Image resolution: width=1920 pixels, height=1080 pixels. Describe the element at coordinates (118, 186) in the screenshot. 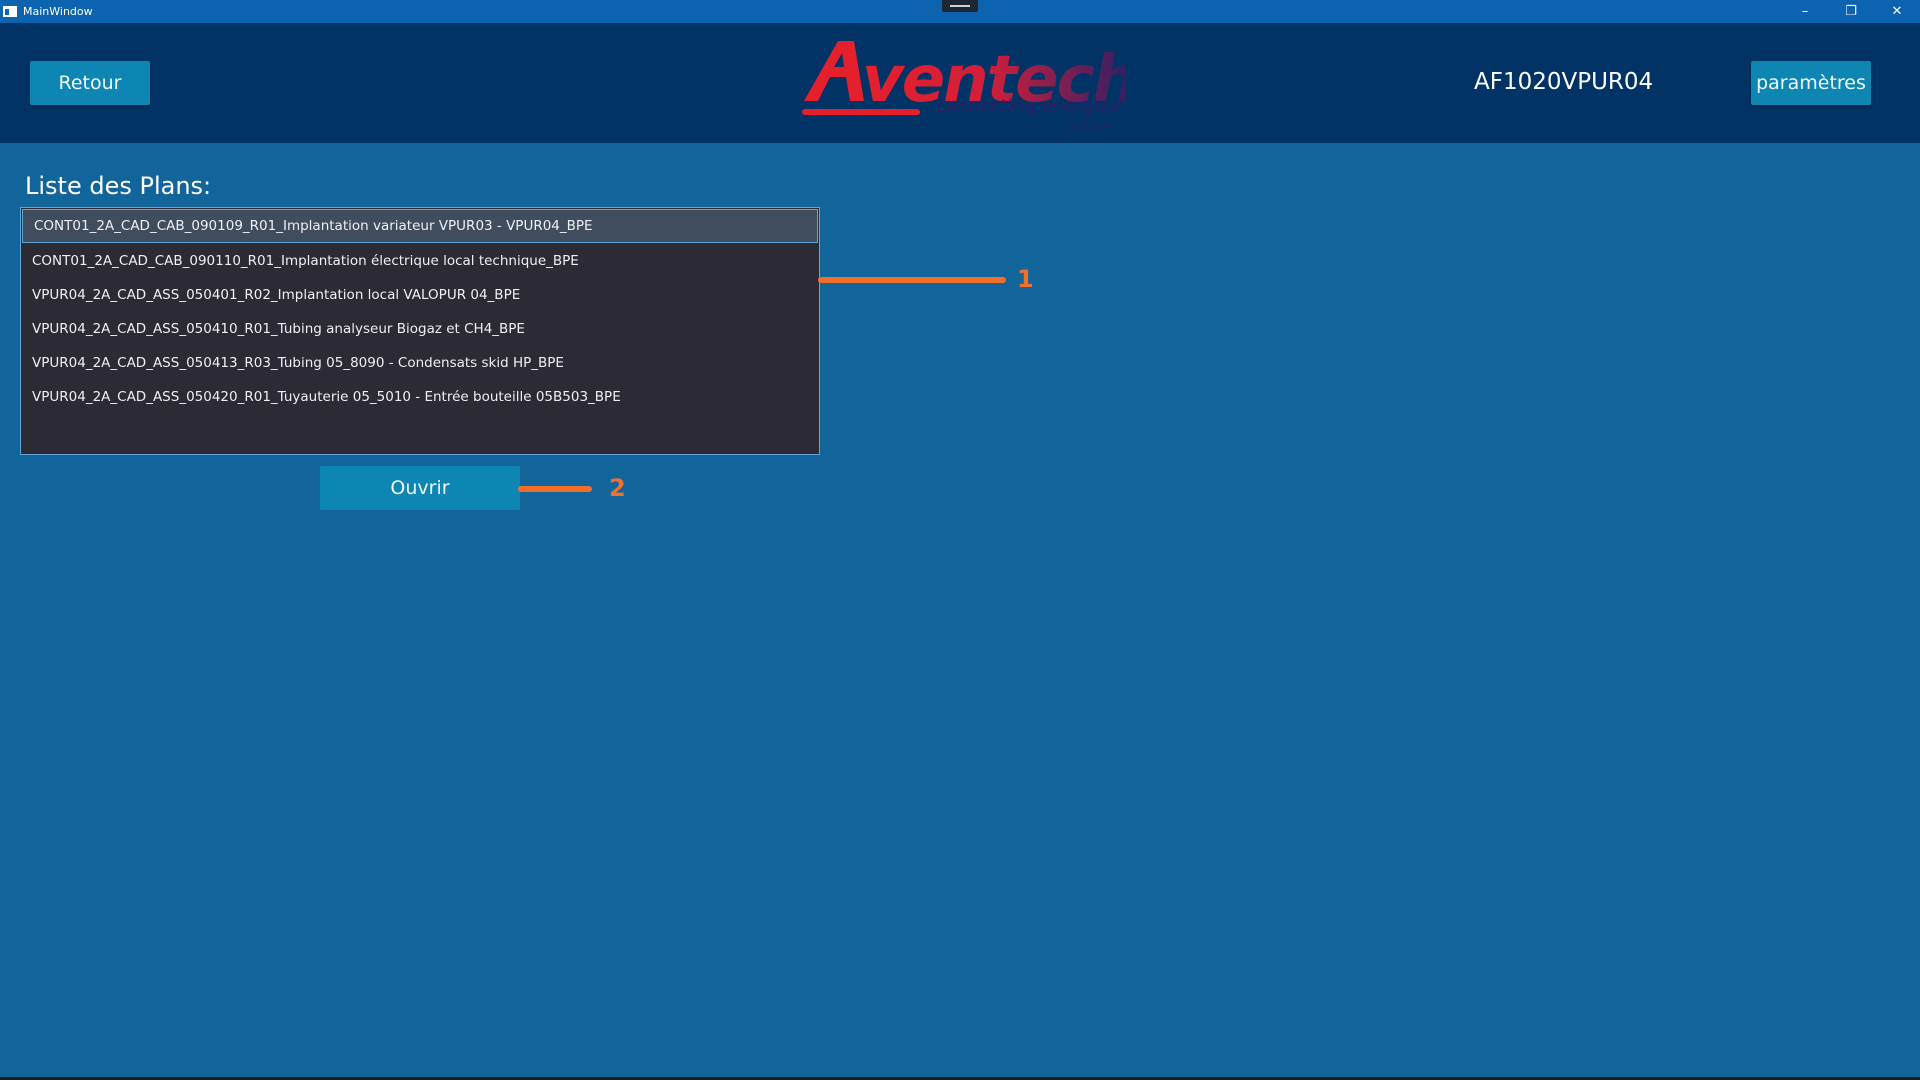

I see `plans-list-title: Liste des Plans:` at that location.